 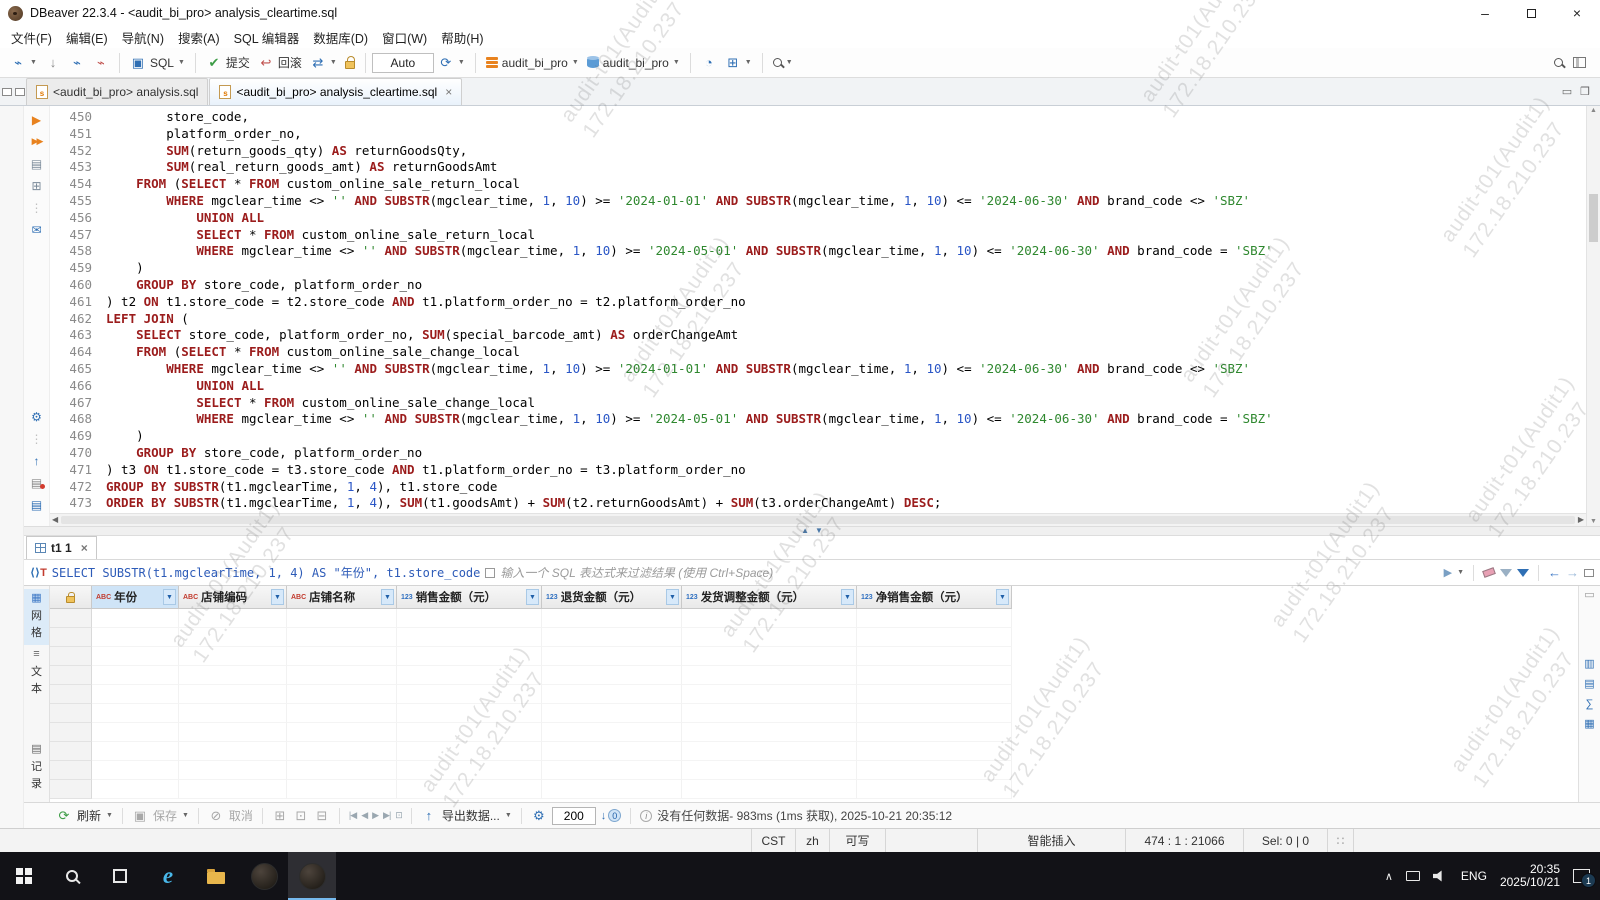 I want to click on menu-item-4: 搜索(A), so click(x=199, y=37).